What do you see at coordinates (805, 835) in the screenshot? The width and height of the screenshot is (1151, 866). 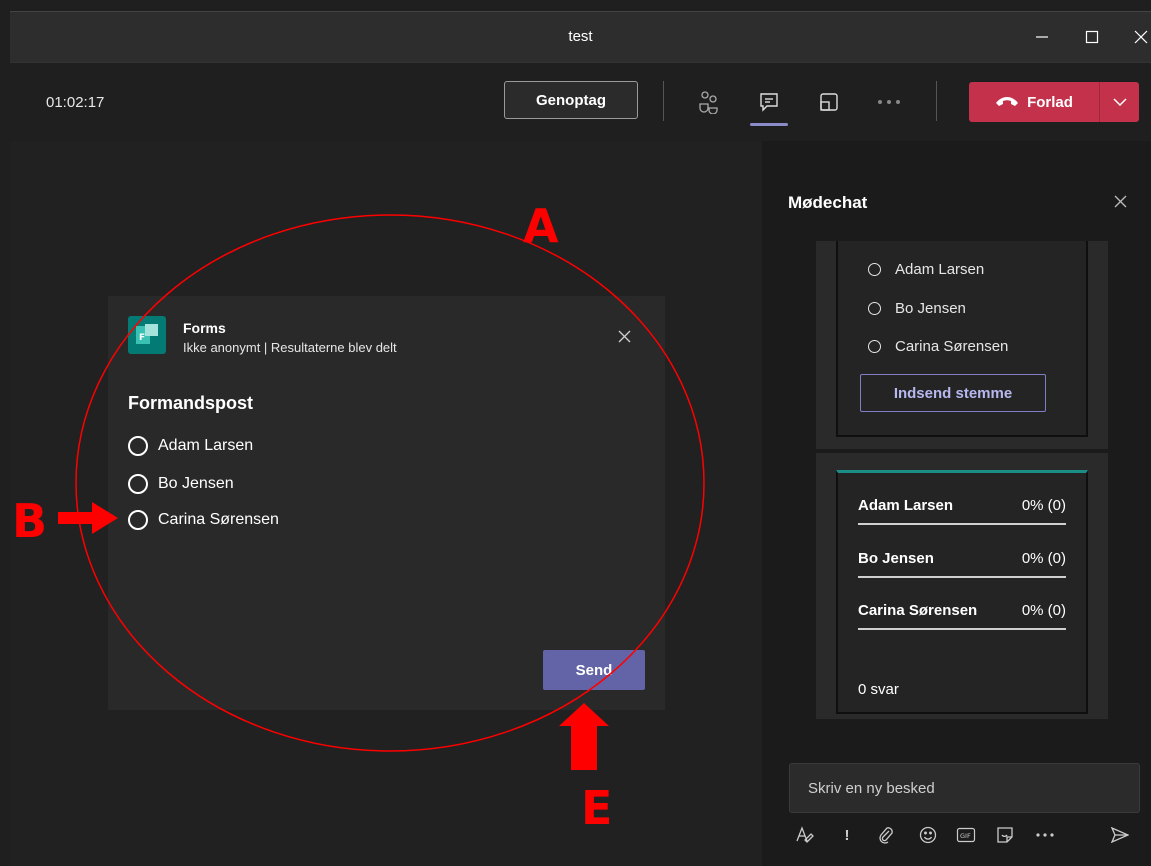 I see `format-icon` at bounding box center [805, 835].